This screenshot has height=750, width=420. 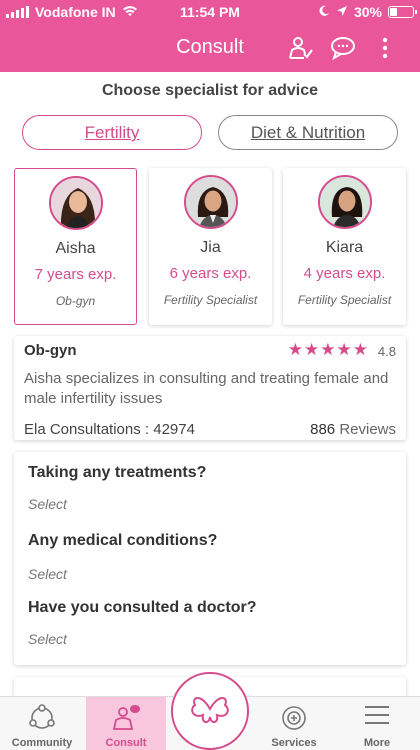 What do you see at coordinates (342, 12) in the screenshot?
I see `location-icon` at bounding box center [342, 12].